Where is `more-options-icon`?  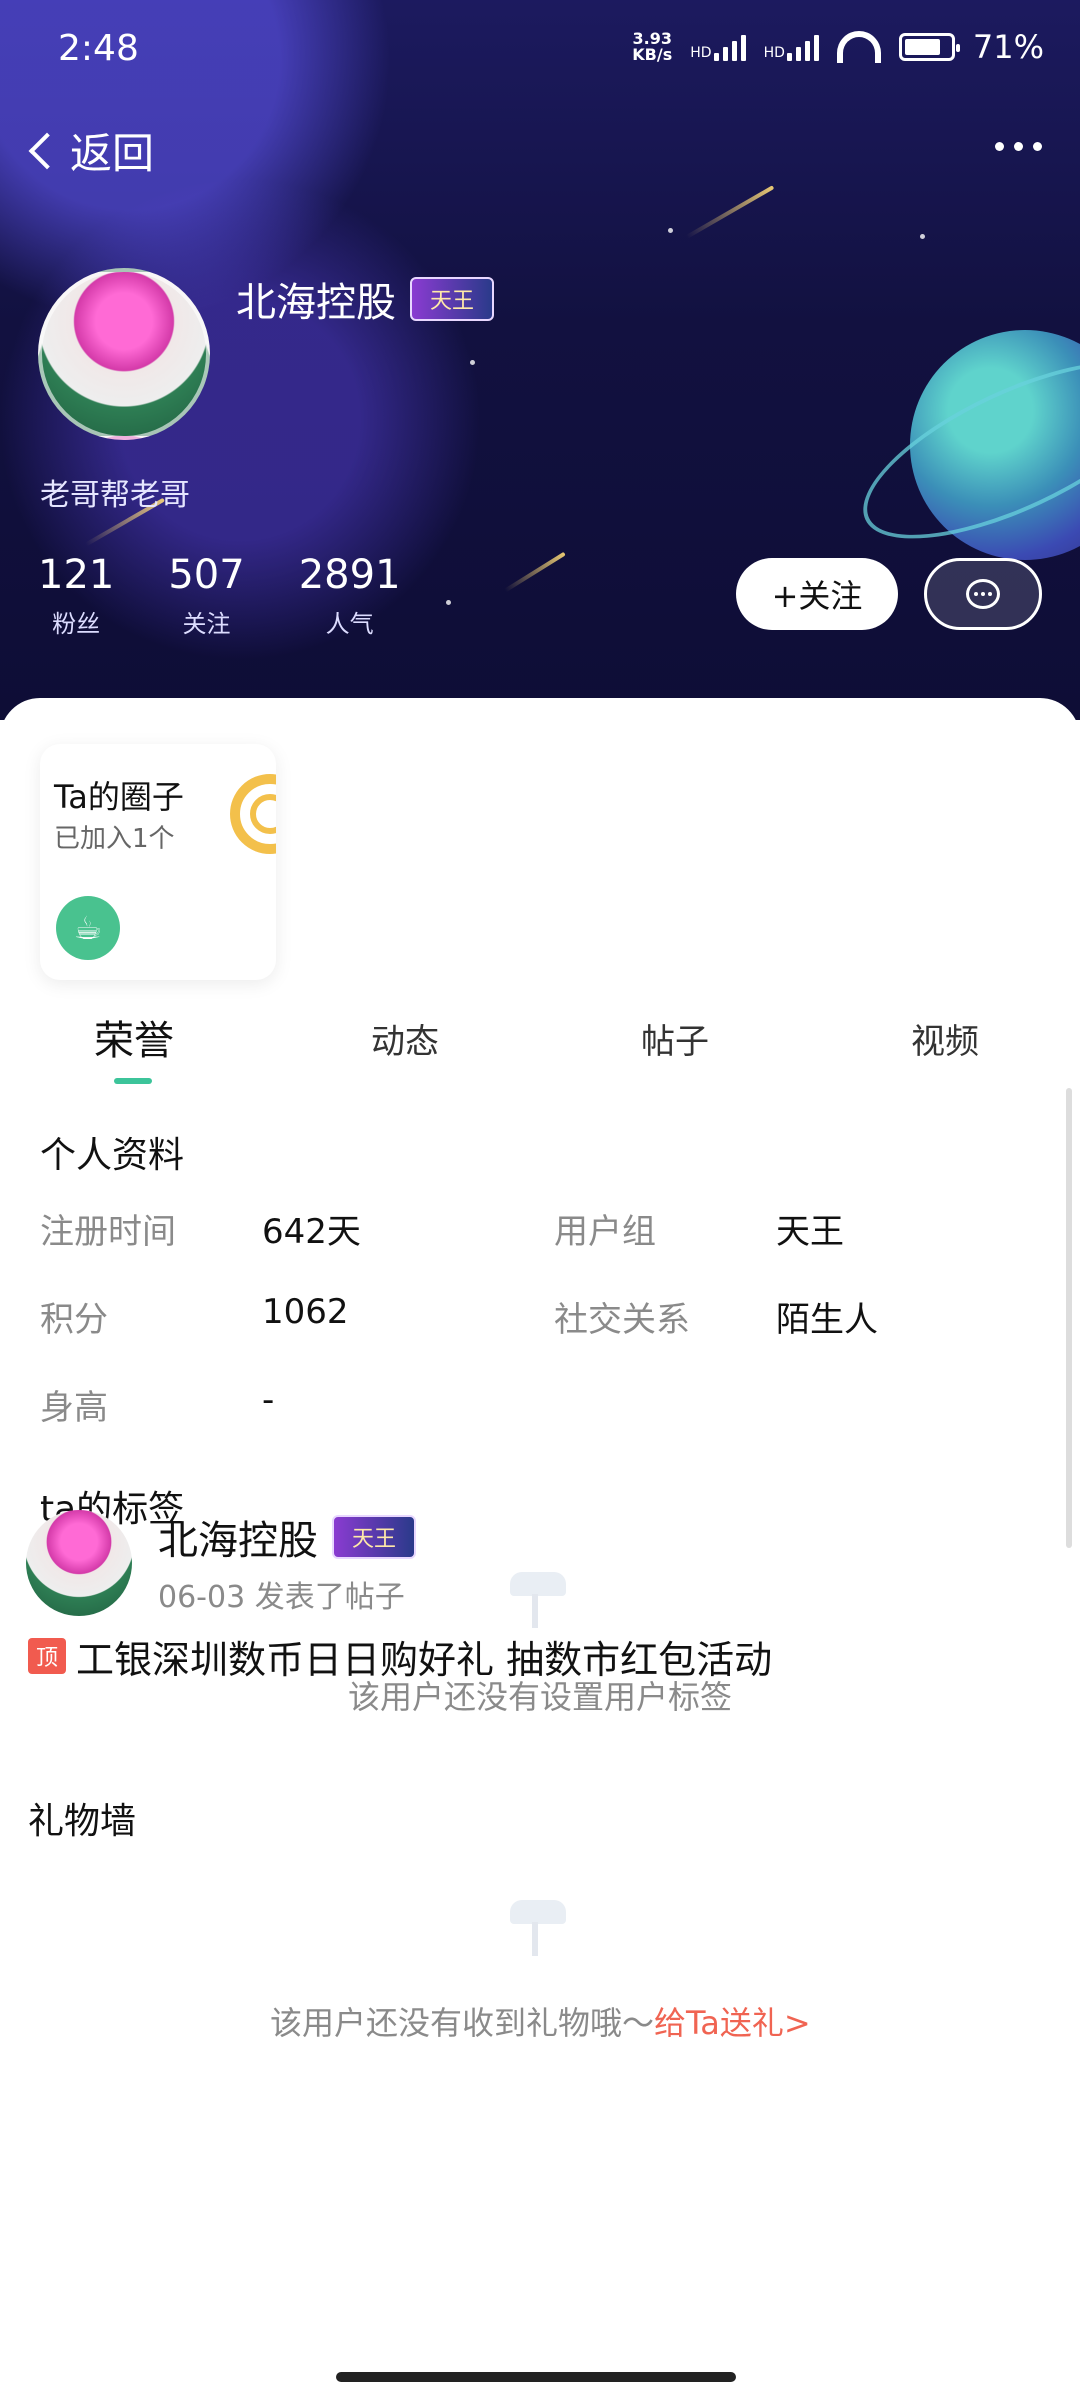 more-options-icon is located at coordinates (1018, 146).